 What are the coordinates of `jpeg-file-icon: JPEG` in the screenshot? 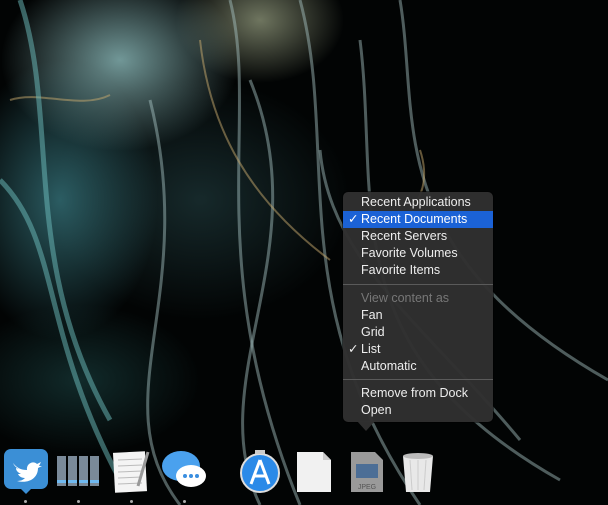 It's located at (367, 472).